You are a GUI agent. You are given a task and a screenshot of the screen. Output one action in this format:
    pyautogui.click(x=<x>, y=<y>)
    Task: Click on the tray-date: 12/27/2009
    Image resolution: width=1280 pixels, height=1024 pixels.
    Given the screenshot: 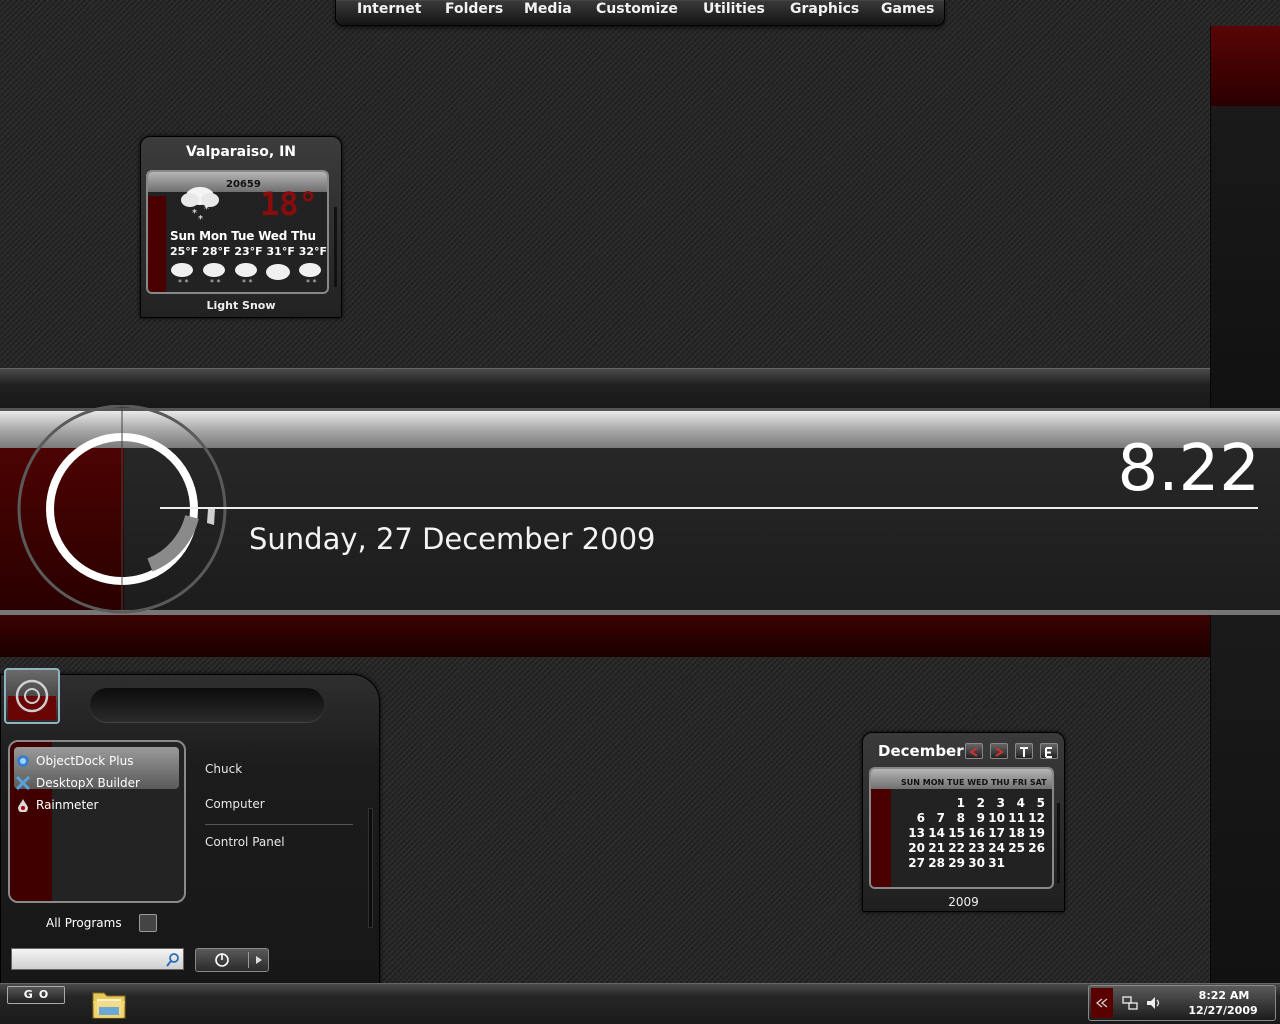 What is the action you would take?
    pyautogui.click(x=1223, y=1010)
    